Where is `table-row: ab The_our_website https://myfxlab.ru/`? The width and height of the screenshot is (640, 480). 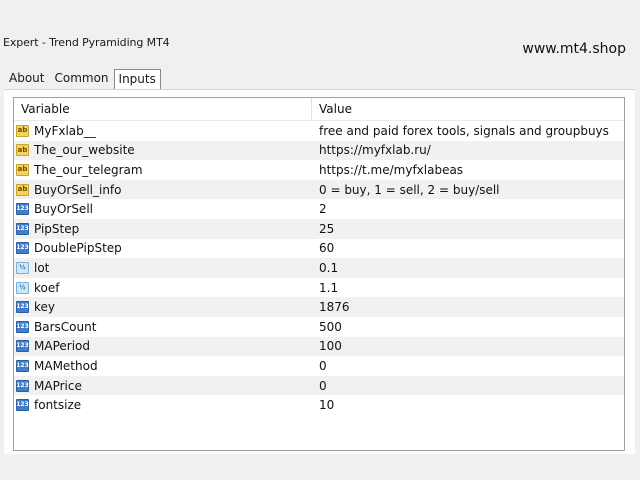 table-row: ab The_our_website https://myfxlab.ru/ is located at coordinates (319, 150).